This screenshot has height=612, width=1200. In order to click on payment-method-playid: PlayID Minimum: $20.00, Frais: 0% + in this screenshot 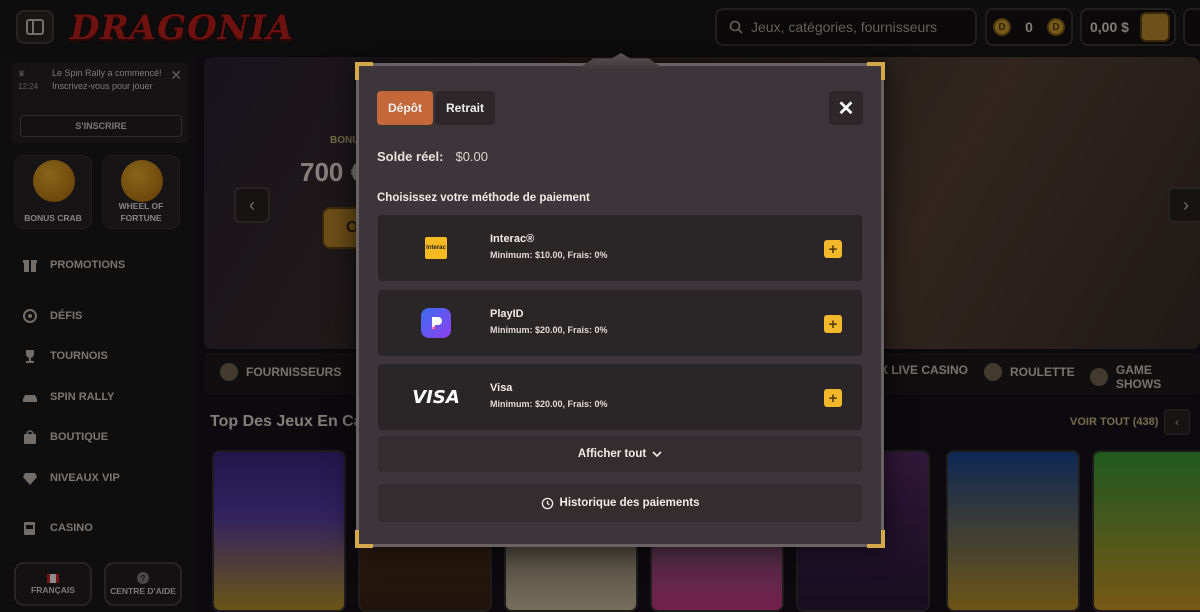, I will do `click(620, 323)`.